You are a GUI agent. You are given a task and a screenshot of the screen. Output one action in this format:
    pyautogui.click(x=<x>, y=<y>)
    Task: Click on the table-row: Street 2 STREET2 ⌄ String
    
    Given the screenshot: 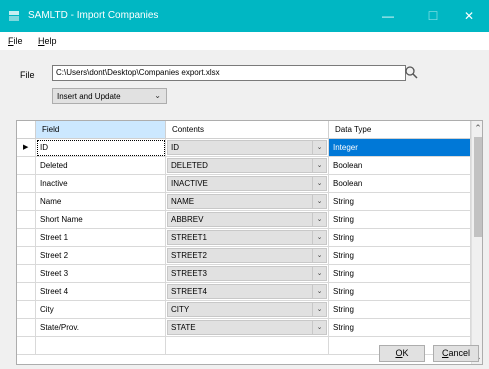 What is the action you would take?
    pyautogui.click(x=244, y=256)
    